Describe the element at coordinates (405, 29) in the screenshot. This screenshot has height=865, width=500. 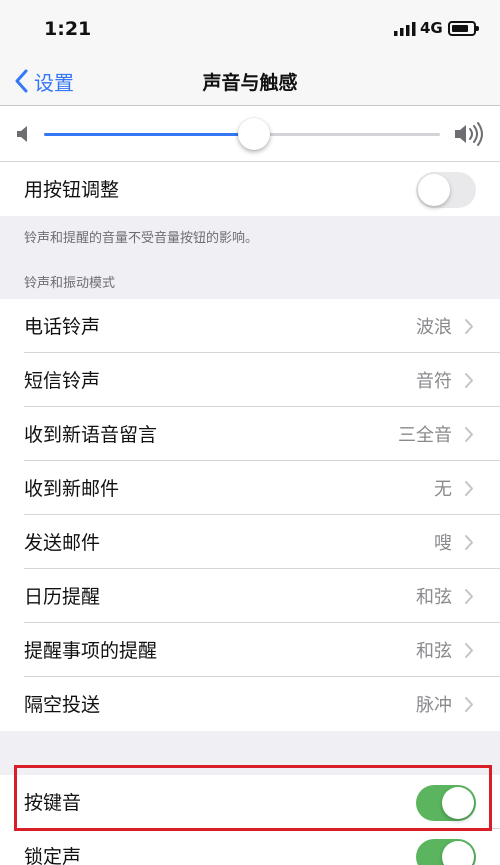
I see `signal-icon` at that location.